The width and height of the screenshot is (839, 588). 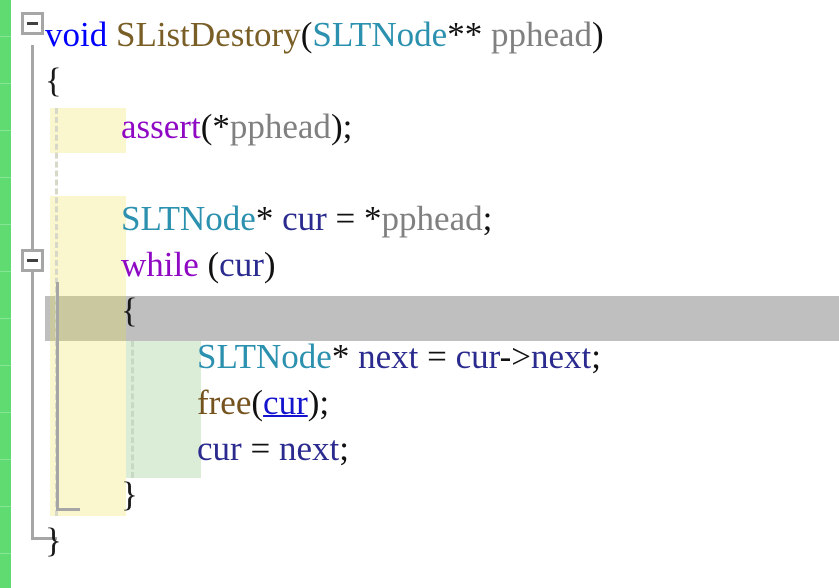 I want to click on code-line: void SListDestory(SLTNode** pphead), so click(x=324, y=35).